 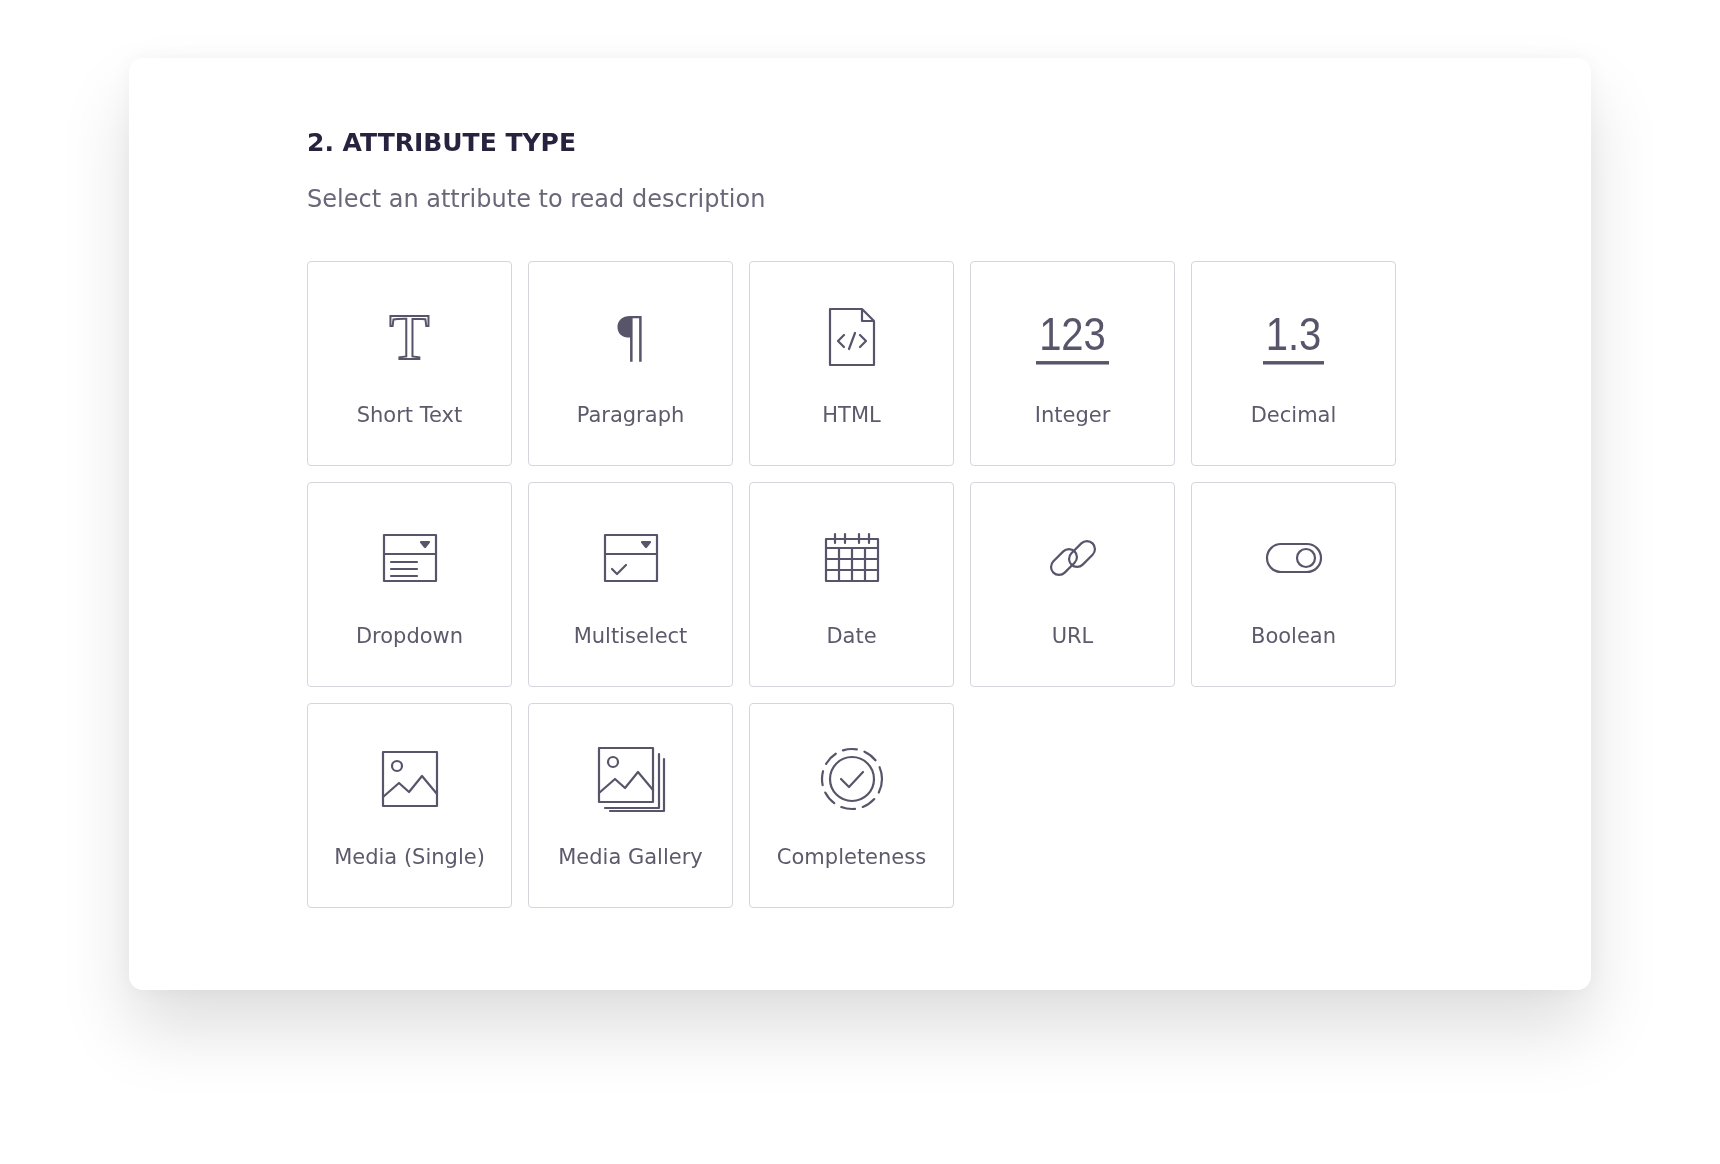 I want to click on attribute-type-tile: HTML, so click(x=851, y=363).